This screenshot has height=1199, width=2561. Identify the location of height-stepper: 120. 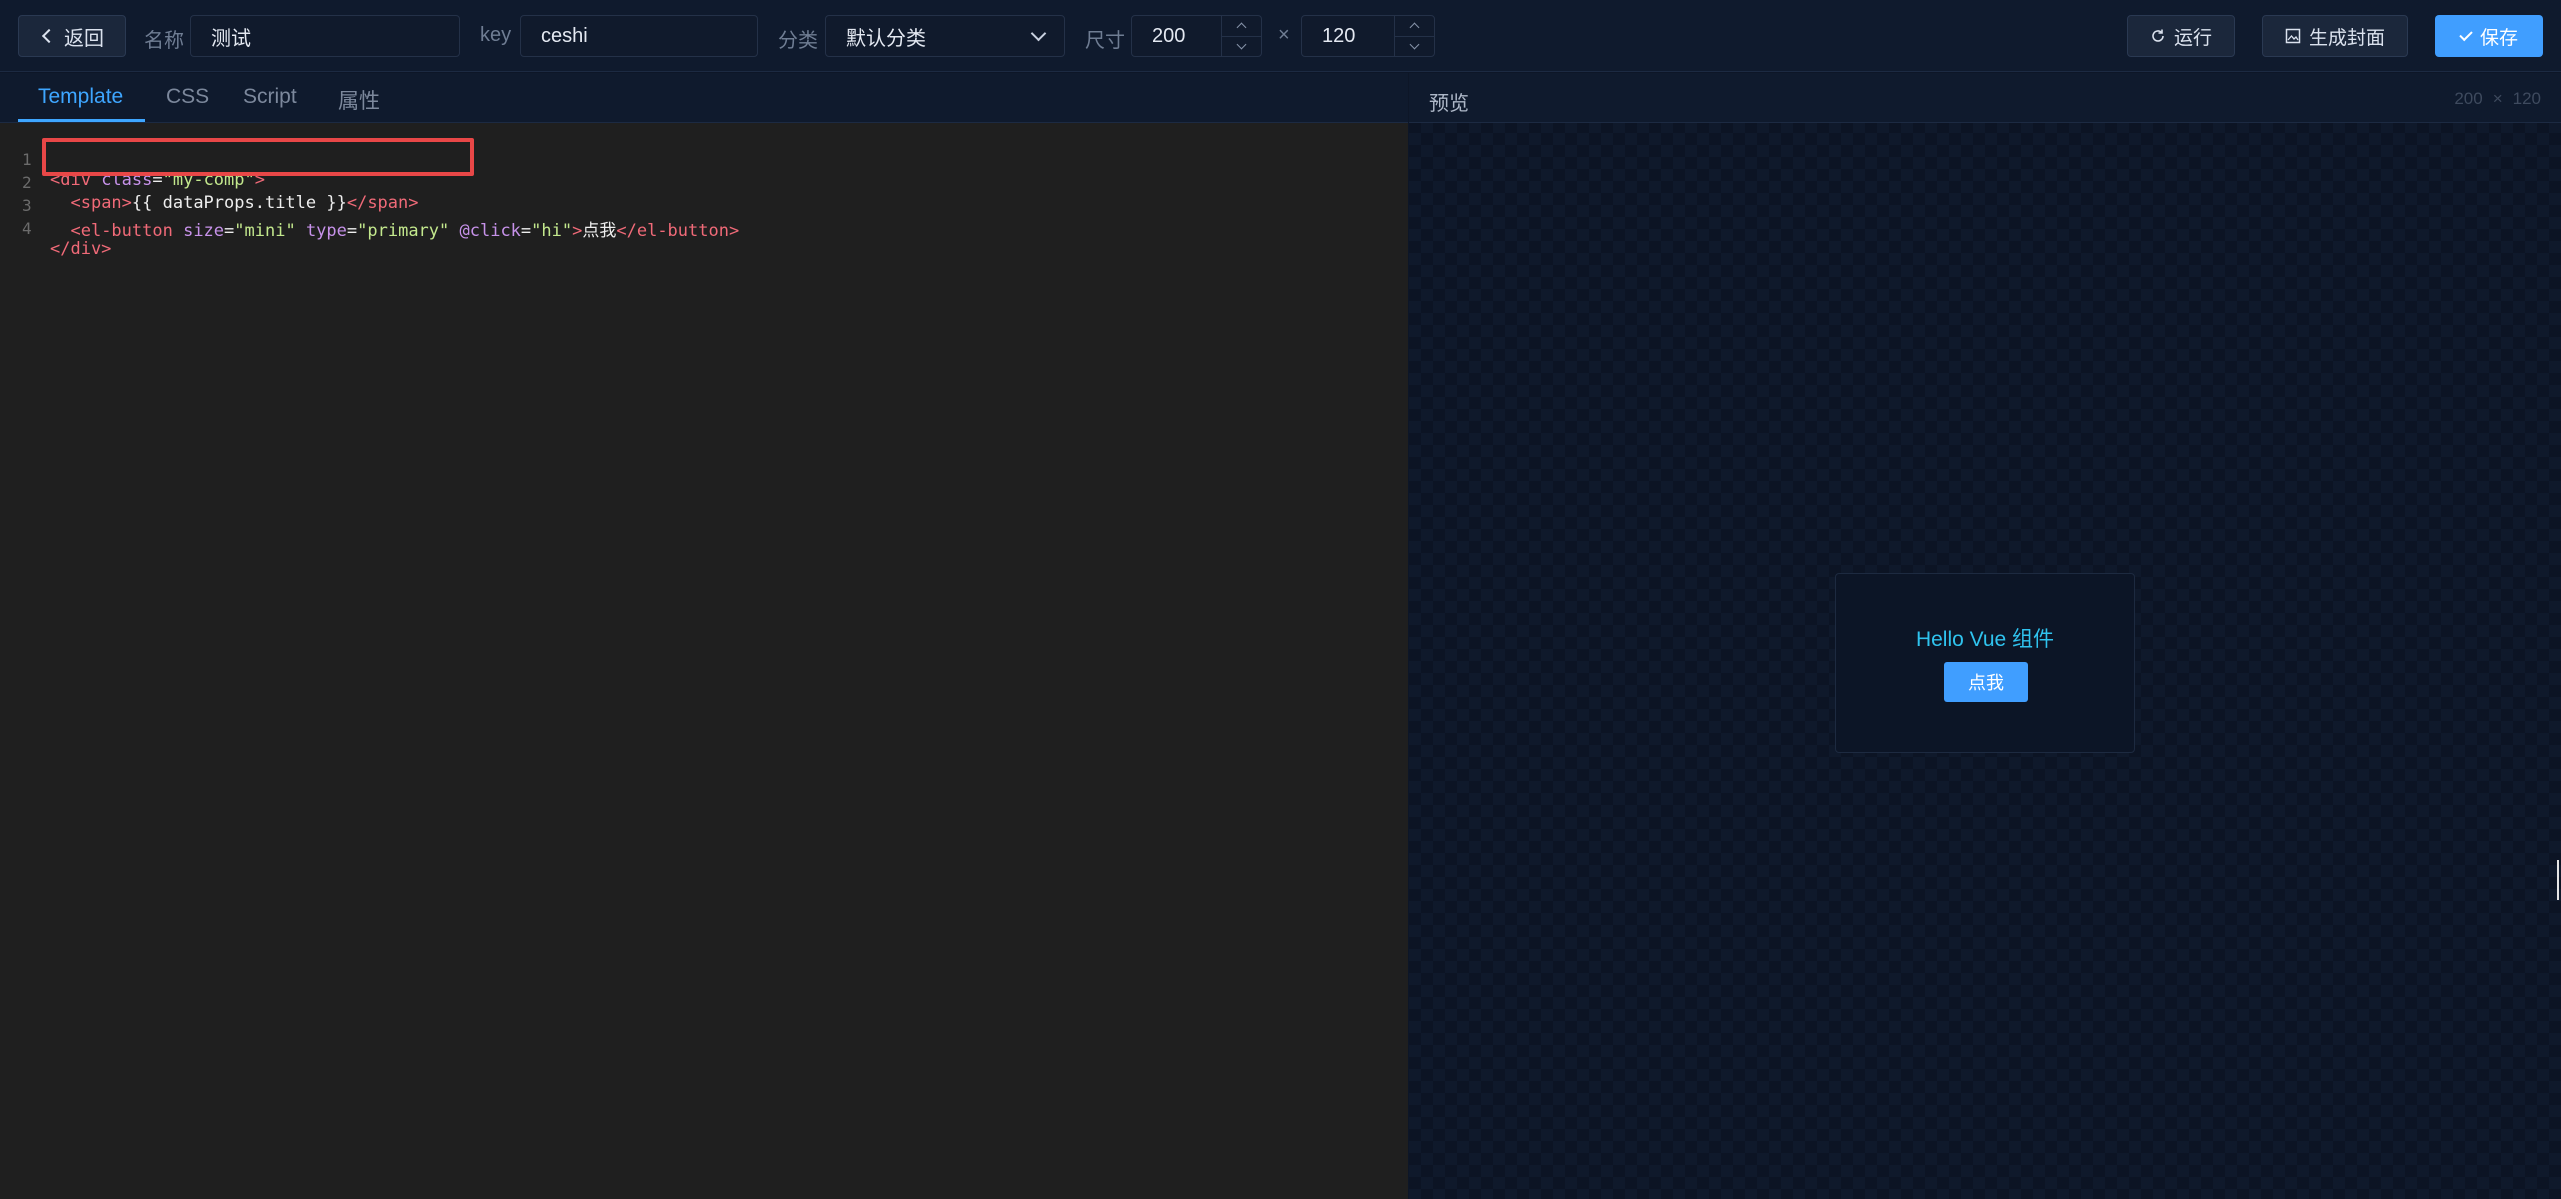
(1368, 36).